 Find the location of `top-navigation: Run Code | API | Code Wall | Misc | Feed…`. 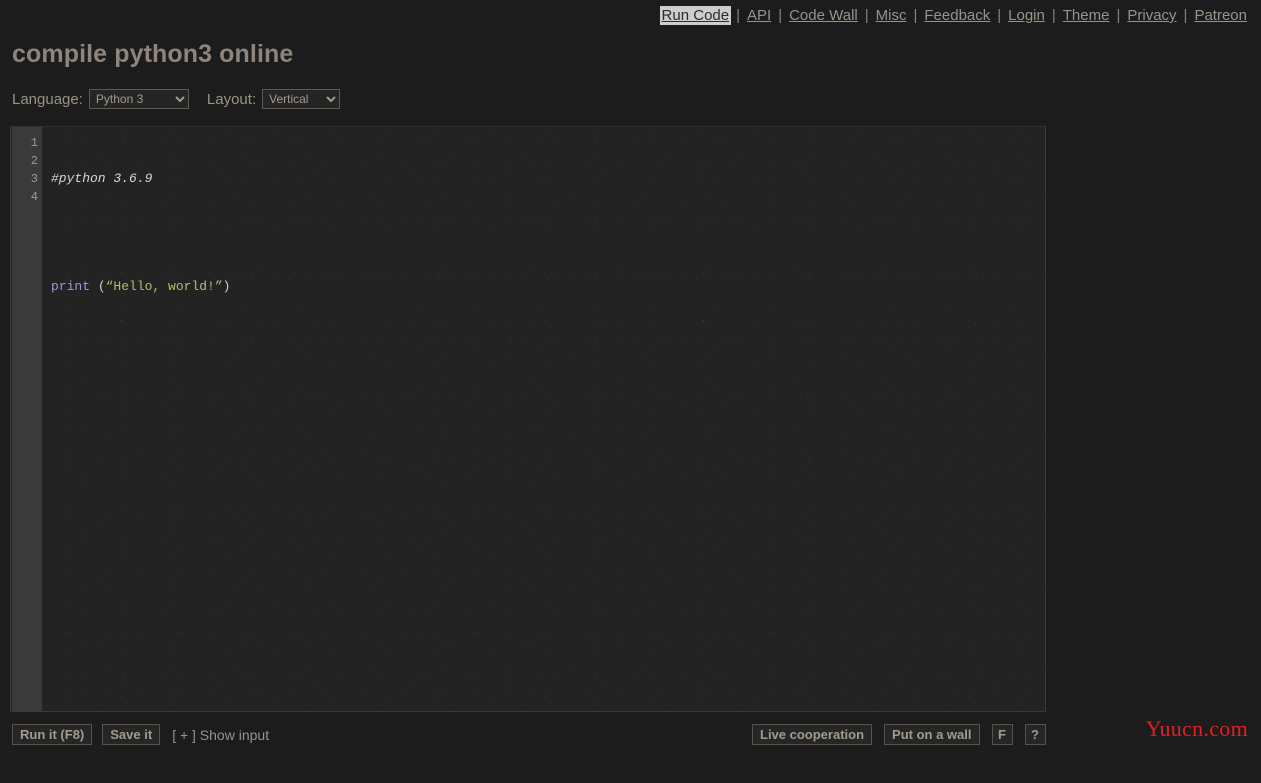

top-navigation: Run Code | API | Code Wall | Misc | Feed… is located at coordinates (954, 15).